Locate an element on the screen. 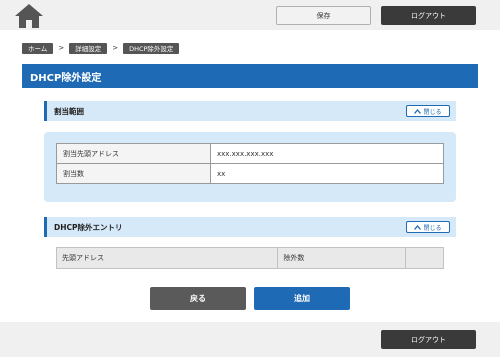 This screenshot has width=500, height=357. top-header: 保存 ログアウト is located at coordinates (250, 15).